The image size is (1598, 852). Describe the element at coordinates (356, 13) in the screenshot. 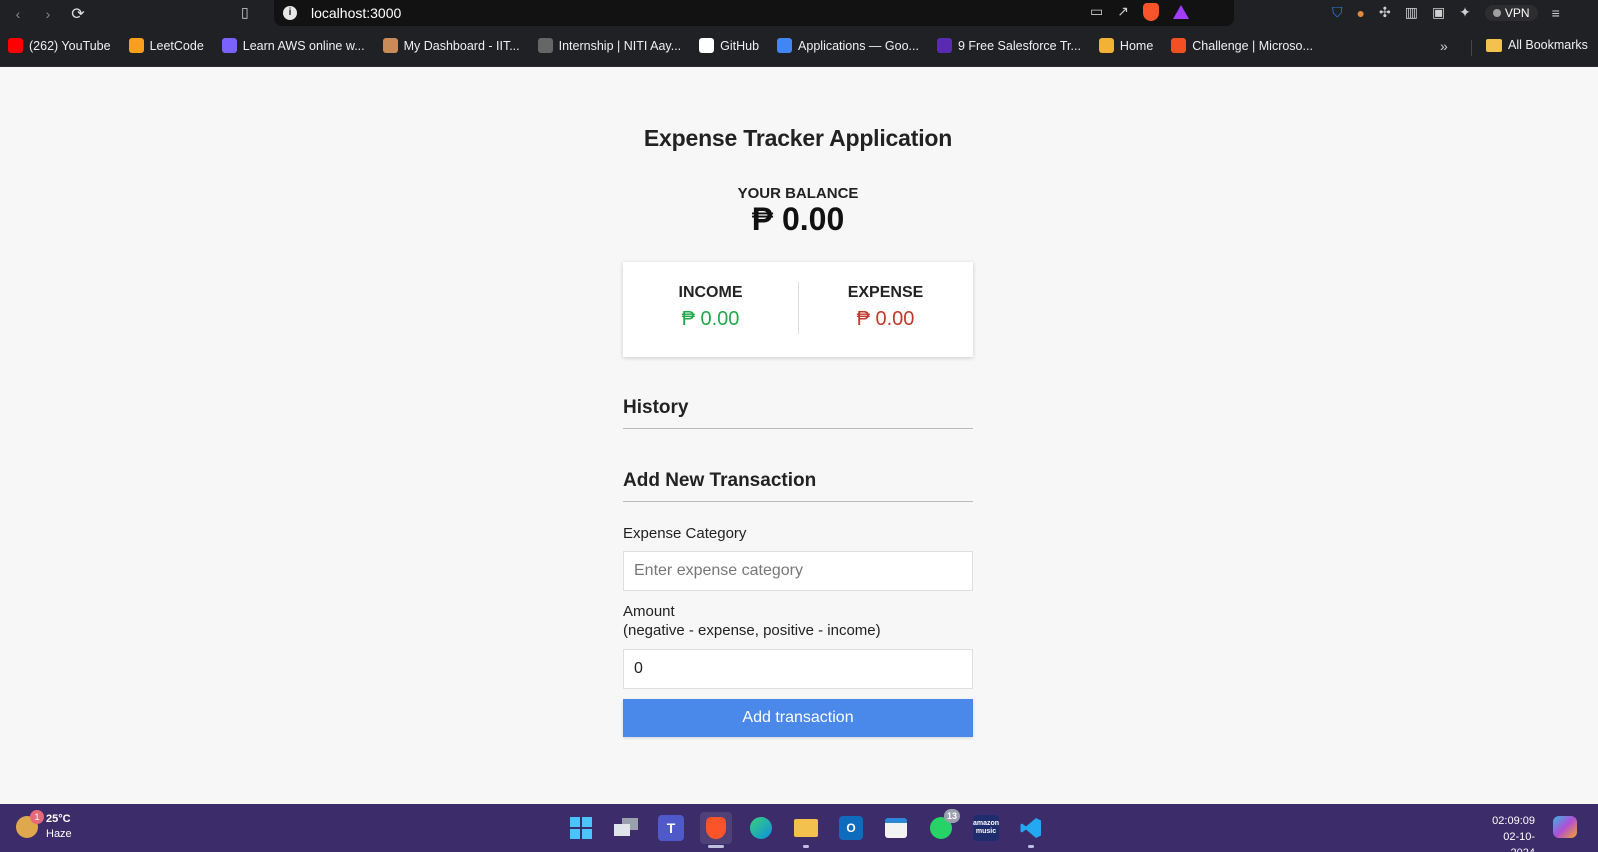

I see `url-text: localhost:3000` at that location.